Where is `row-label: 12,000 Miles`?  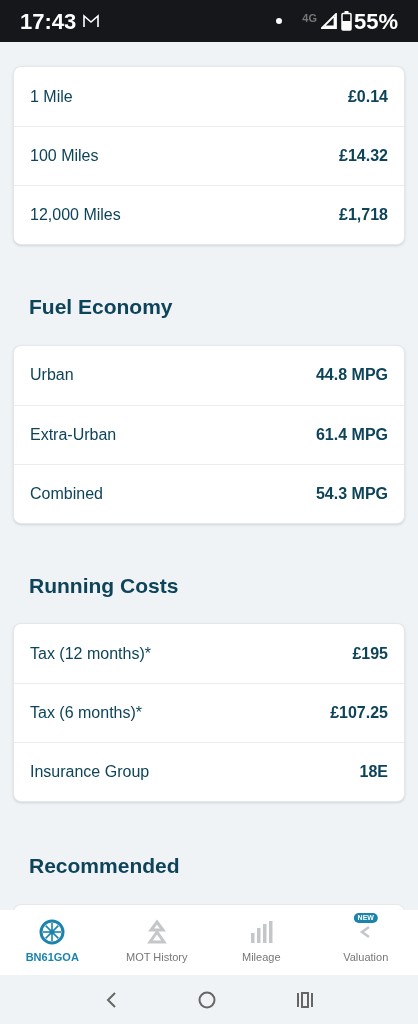 row-label: 12,000 Miles is located at coordinates (75, 215).